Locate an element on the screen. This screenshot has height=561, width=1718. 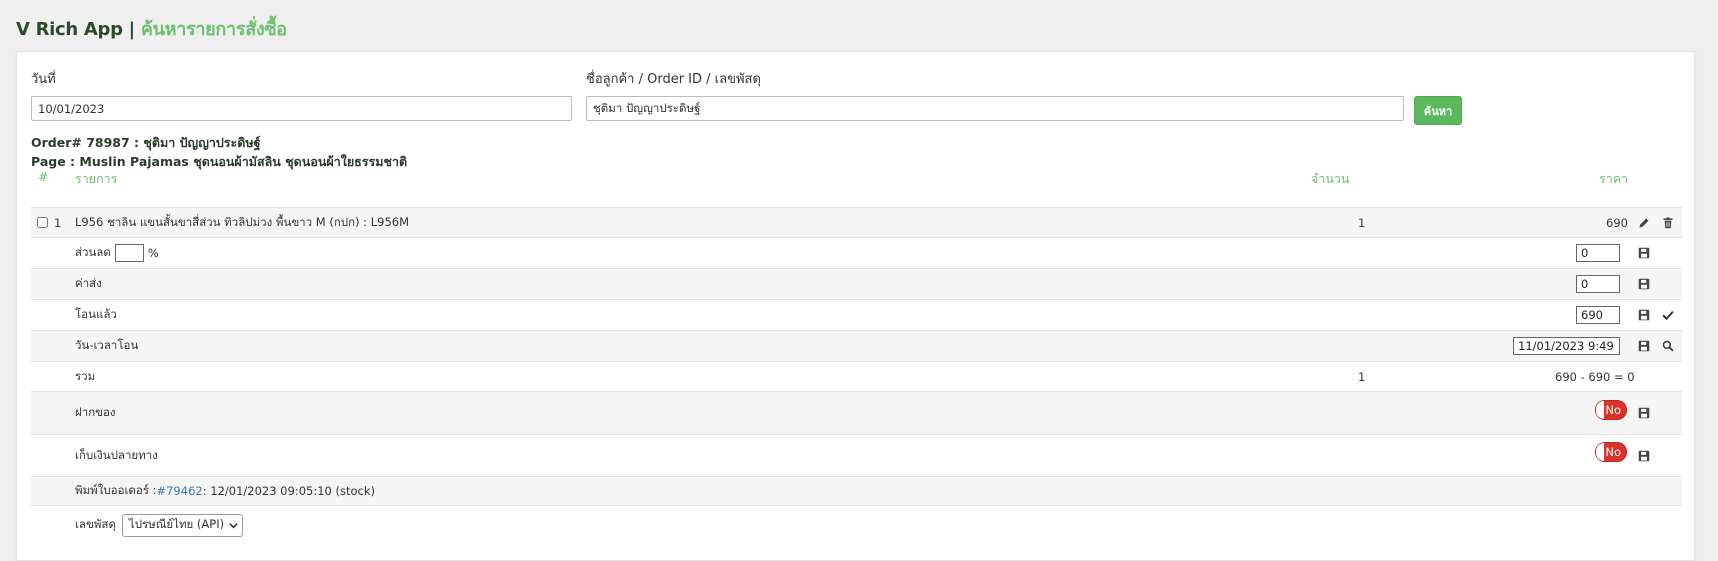
order-number: Order# 78987 : ชุติมา ปัญญาประดิษฐ์ is located at coordinates (146, 142).